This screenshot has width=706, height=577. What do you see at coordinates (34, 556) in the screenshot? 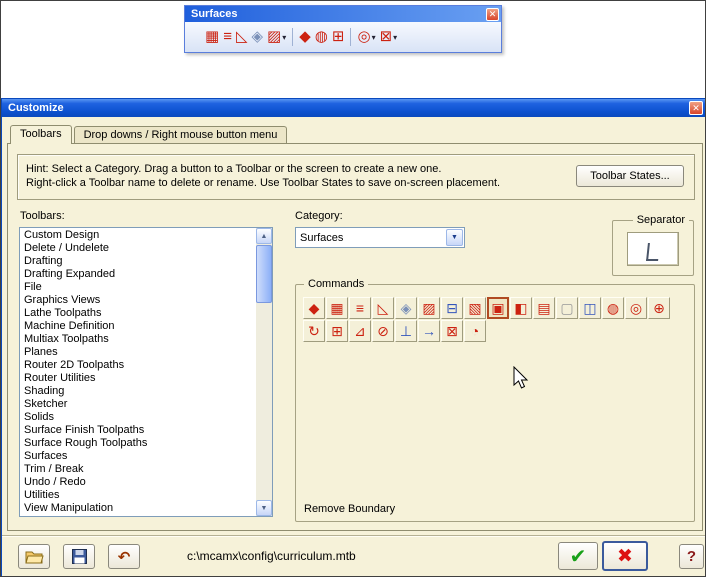
I see `open-file-button` at bounding box center [34, 556].